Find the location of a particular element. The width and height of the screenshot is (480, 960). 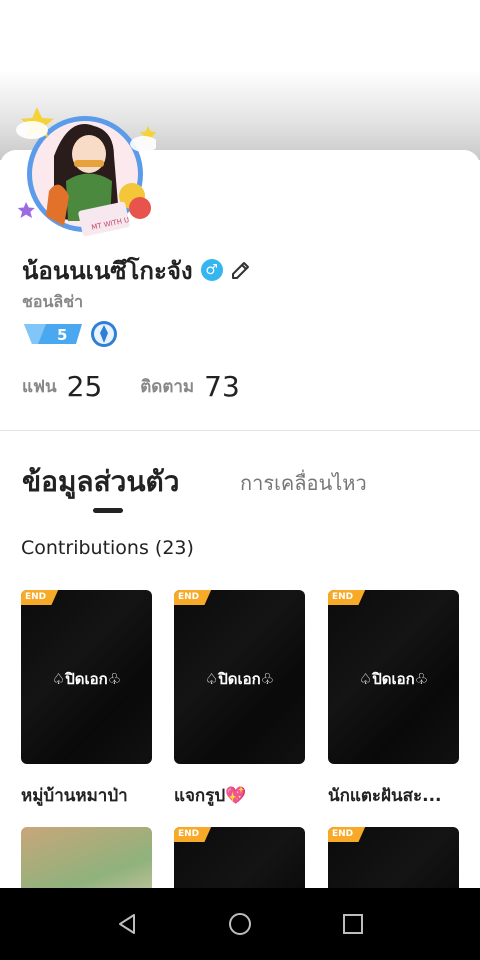

profile-name-row: น้อนนเนซึโกะจัง ♂ is located at coordinates (137, 270).